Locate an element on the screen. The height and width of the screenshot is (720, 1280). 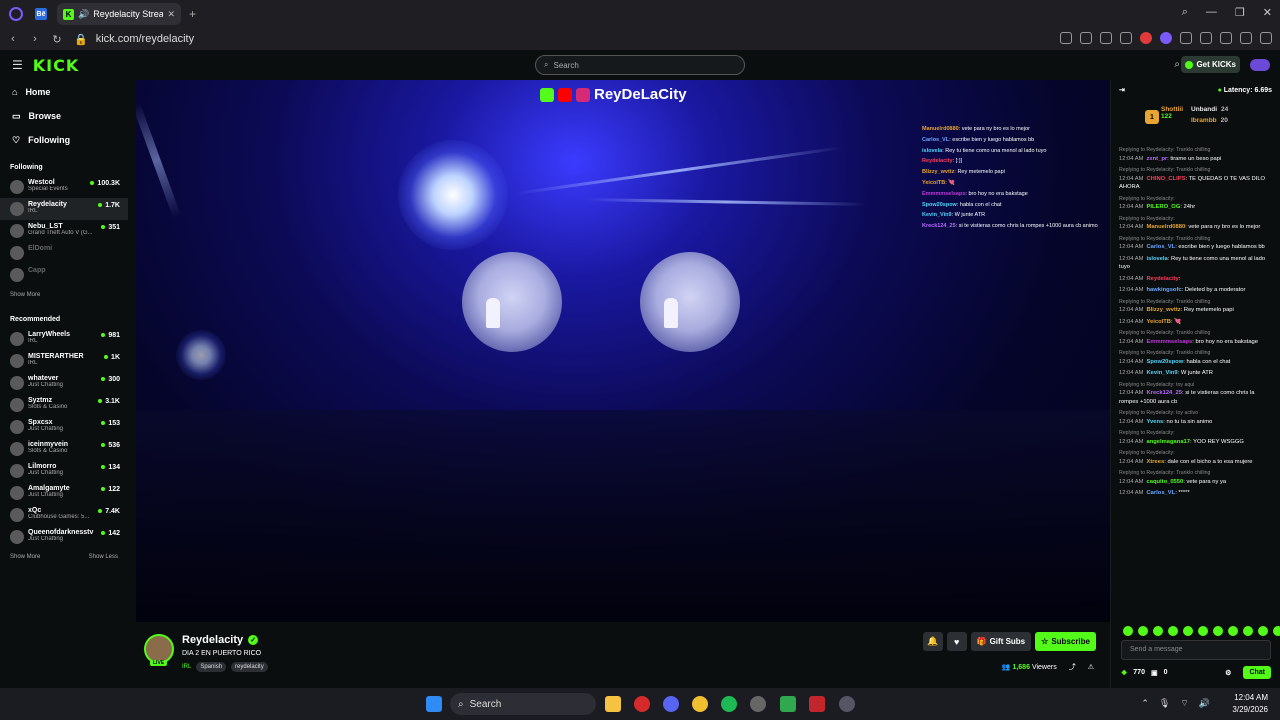
chat-username: Kevin_Vin9 is located at coordinates (1162, 373).